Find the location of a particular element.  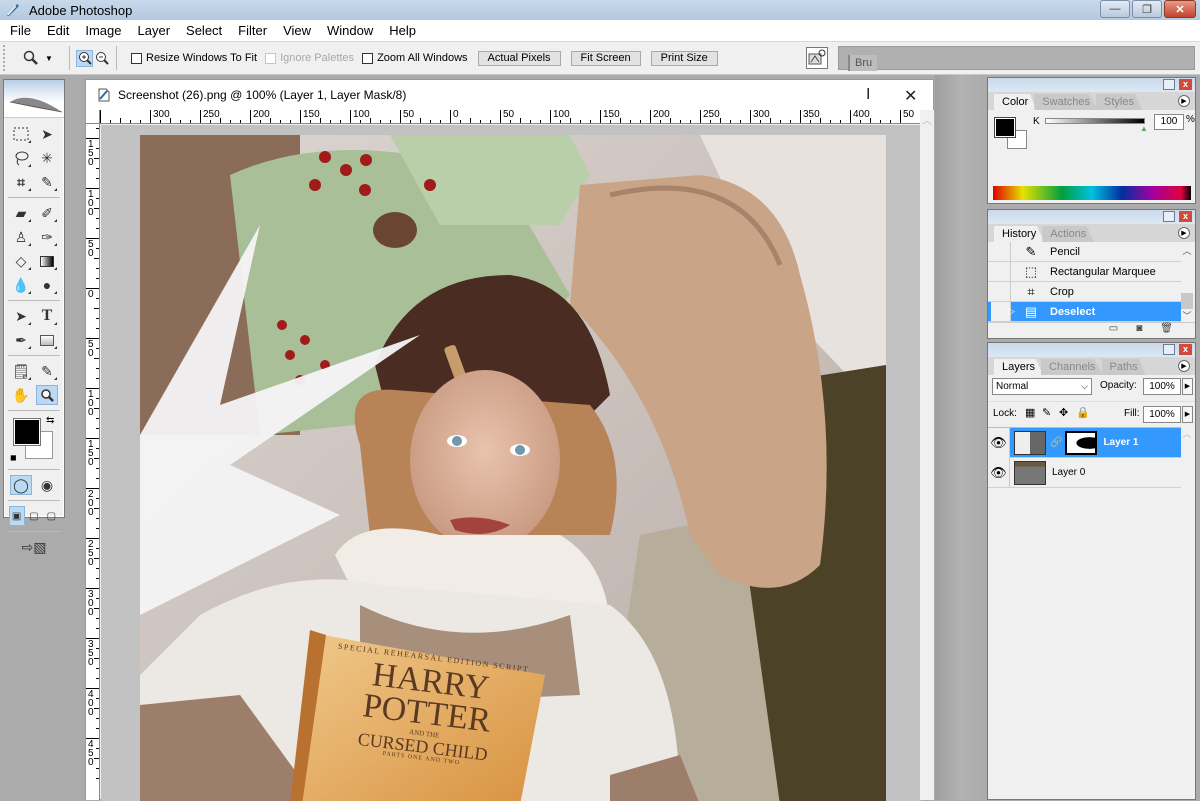

default-colors-icon: ◼ is located at coordinates (13, 457).